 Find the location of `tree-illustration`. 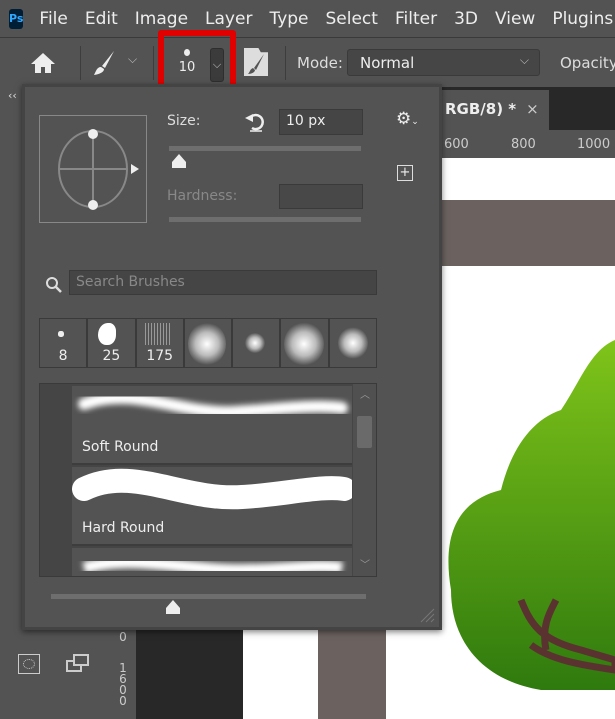

tree-illustration is located at coordinates (531, 515).